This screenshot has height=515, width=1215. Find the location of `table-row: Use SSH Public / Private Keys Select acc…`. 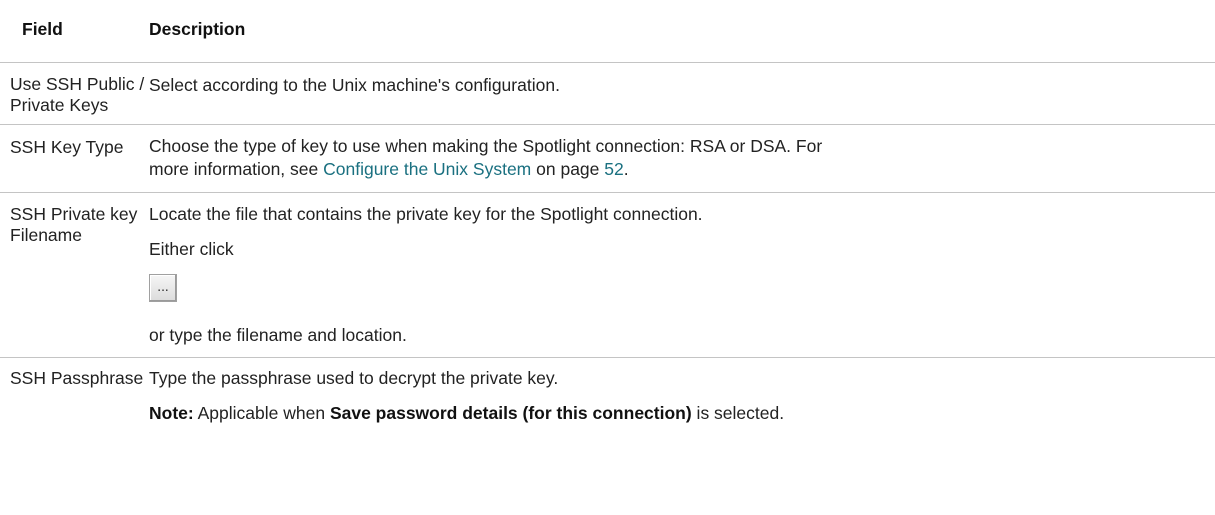

table-row: Use SSH Public / Private Keys Select acc… is located at coordinates (607, 94).